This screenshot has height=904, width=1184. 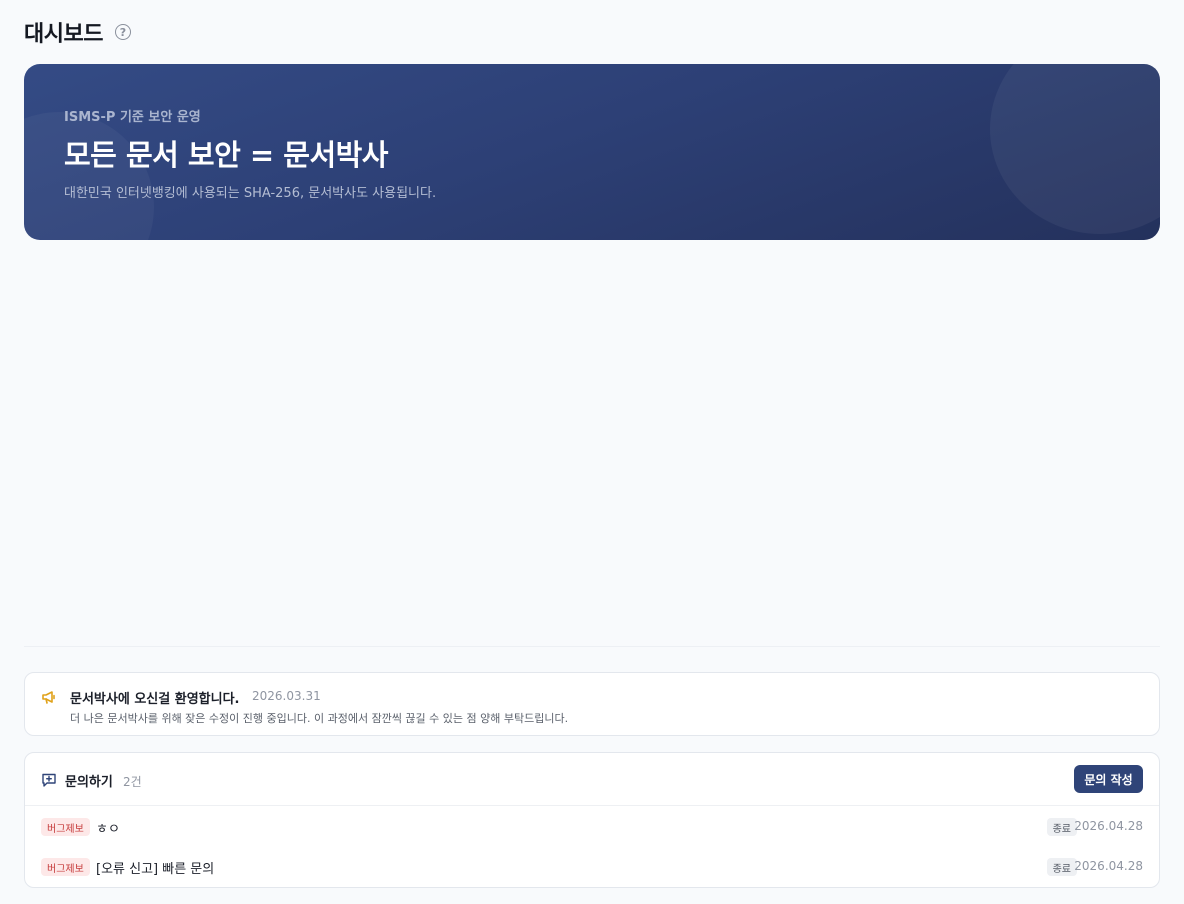 I want to click on inquiry-row-title: [오류 신고] 빠른 문의, so click(x=155, y=867).